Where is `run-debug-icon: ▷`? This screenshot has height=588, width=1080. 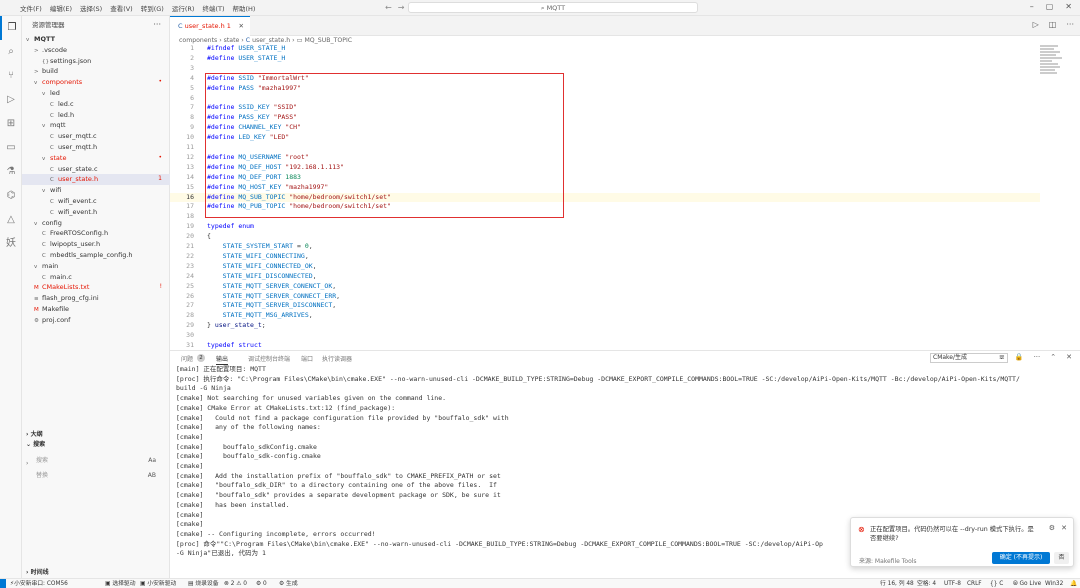 run-debug-icon: ▷ is located at coordinates (11, 100).